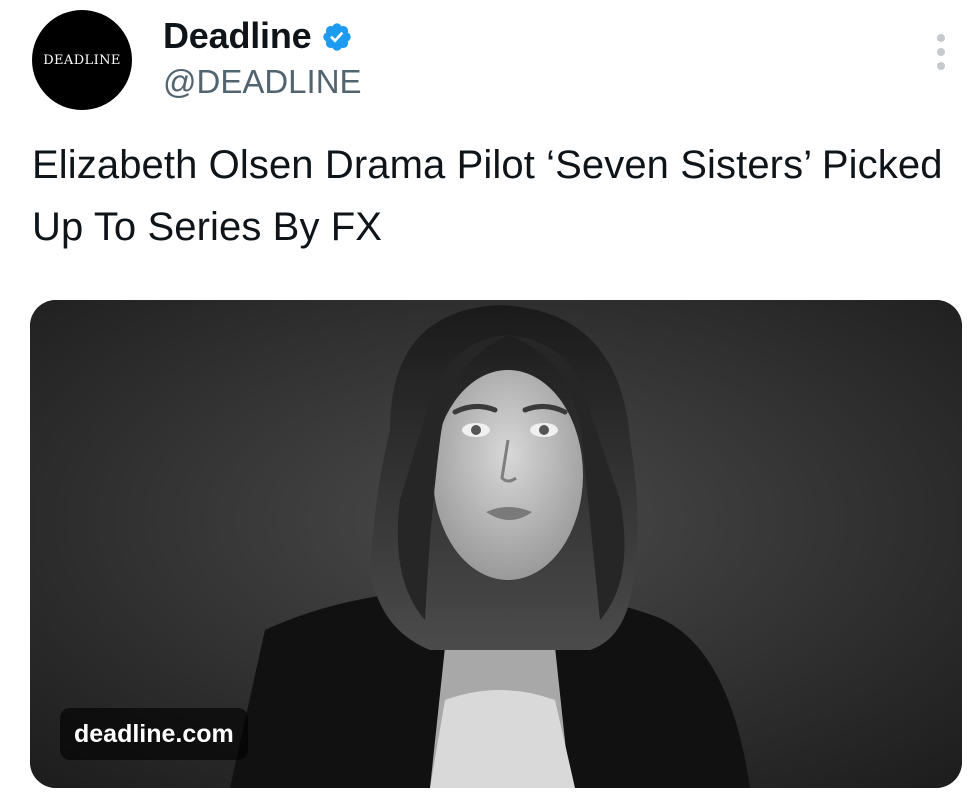 This screenshot has width=970, height=809. I want to click on card-domain-label: deadline.com, so click(154, 734).